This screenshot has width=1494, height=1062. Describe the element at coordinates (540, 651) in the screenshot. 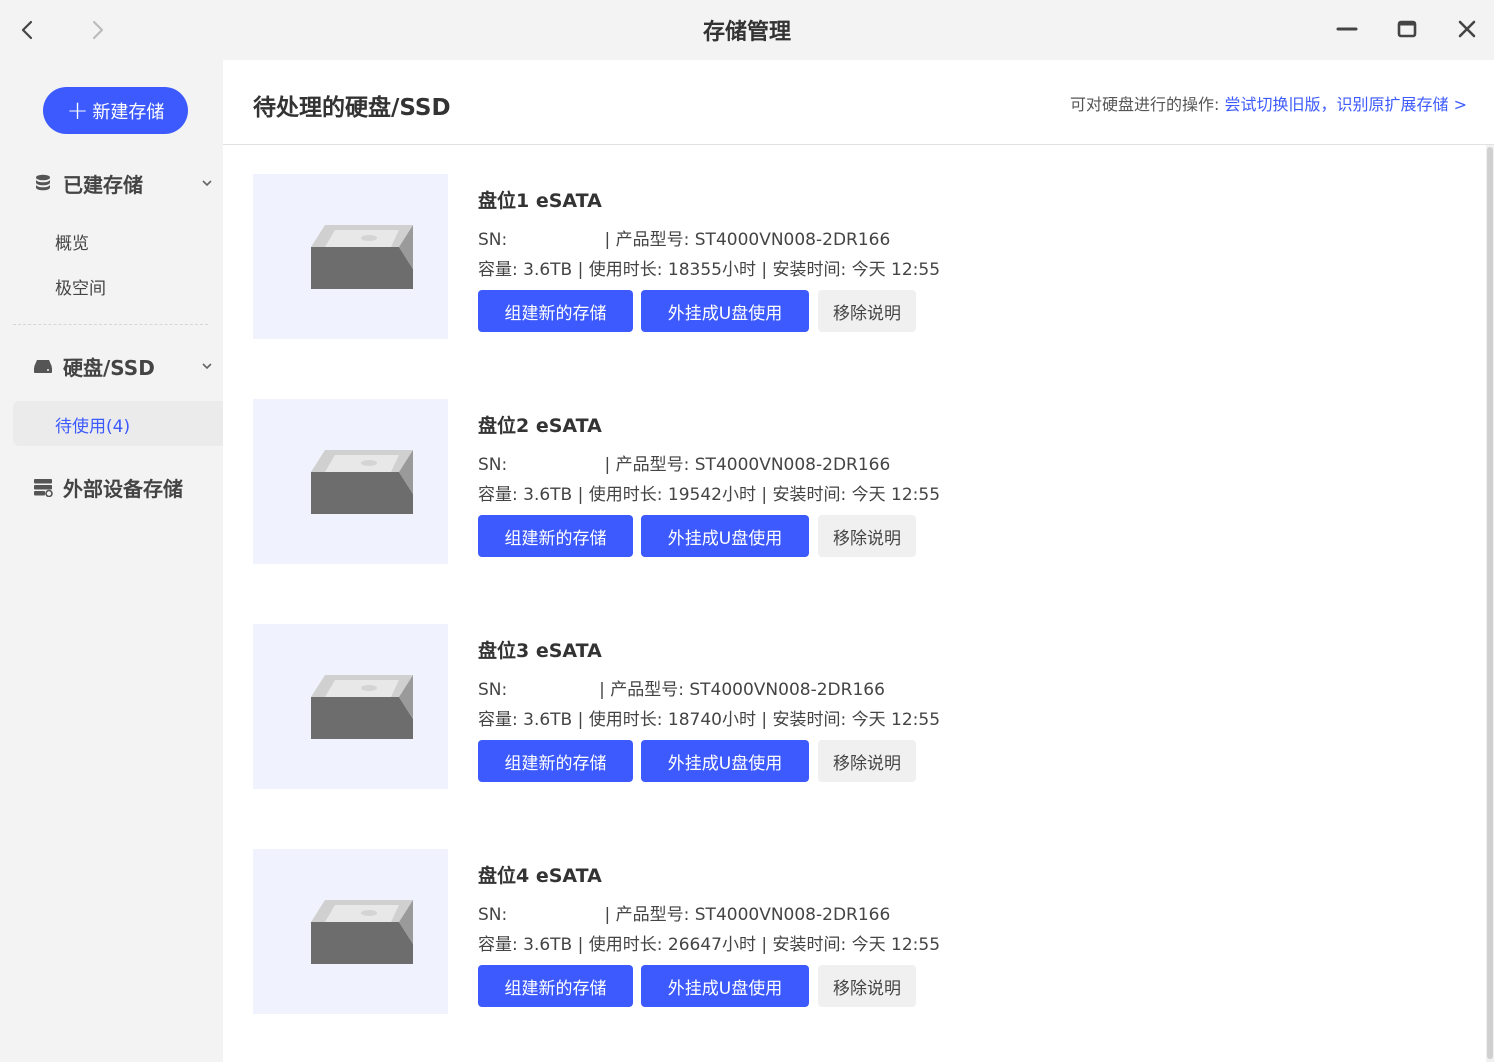

I see `disk-name: 盘位3 eSATA` at that location.